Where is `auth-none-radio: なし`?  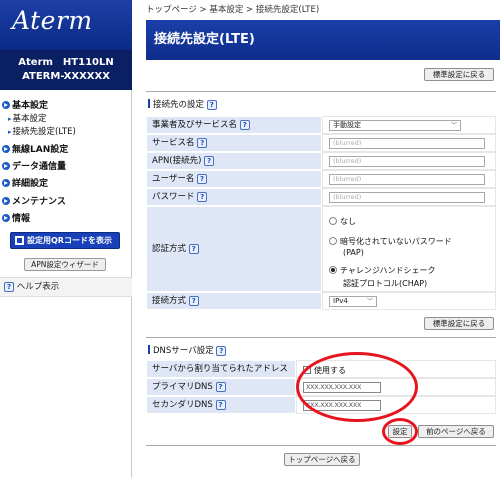
auth-none-radio: なし is located at coordinates (342, 221).